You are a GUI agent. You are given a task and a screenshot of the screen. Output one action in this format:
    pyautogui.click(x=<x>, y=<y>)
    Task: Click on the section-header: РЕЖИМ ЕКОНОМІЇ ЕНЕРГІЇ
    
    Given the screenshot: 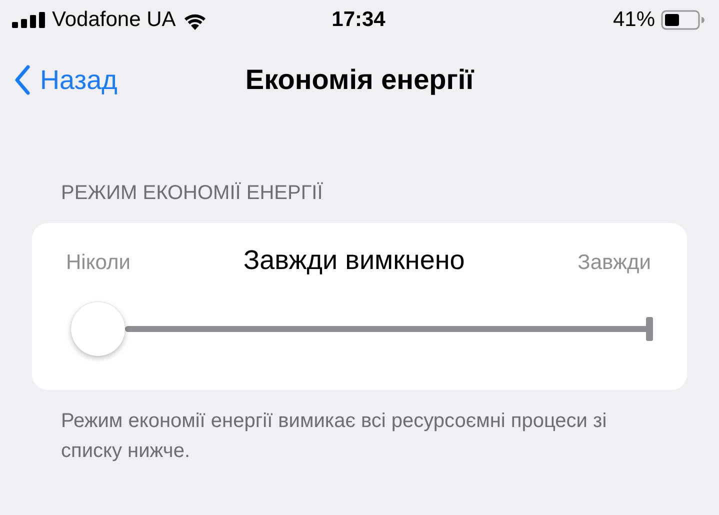 What is the action you would take?
    pyautogui.click(x=192, y=193)
    